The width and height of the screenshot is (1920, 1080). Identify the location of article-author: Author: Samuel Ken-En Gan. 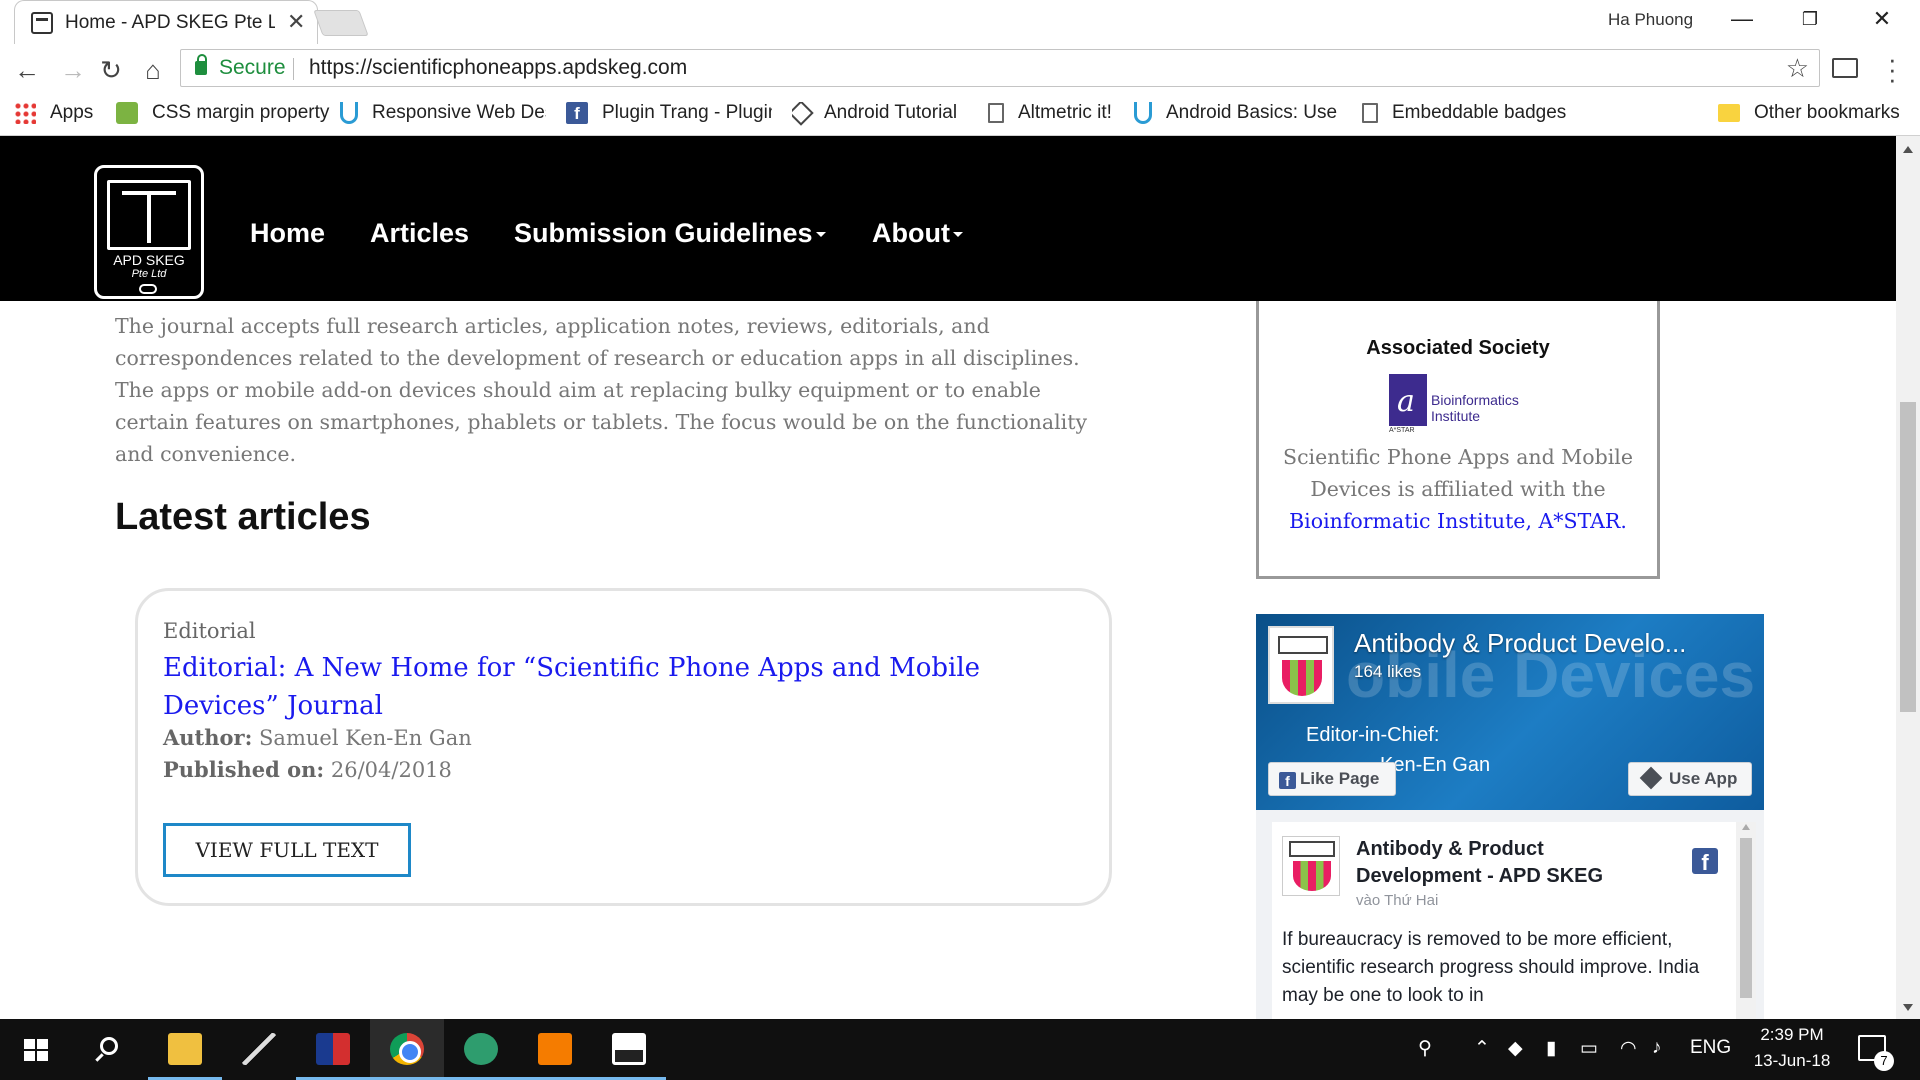
(317, 737).